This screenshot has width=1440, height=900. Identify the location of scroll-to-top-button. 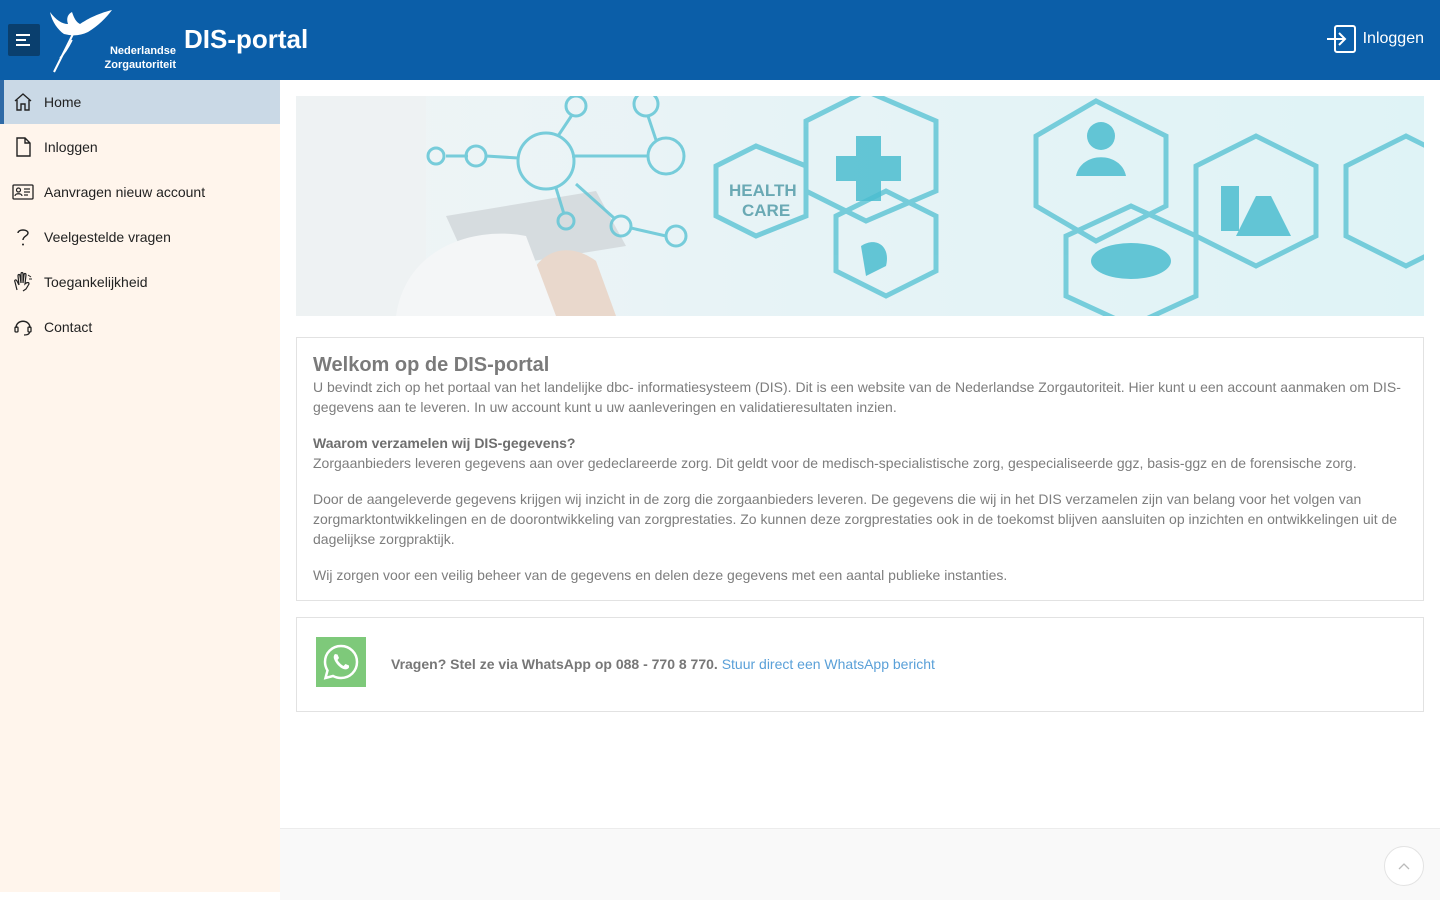
(1404, 866).